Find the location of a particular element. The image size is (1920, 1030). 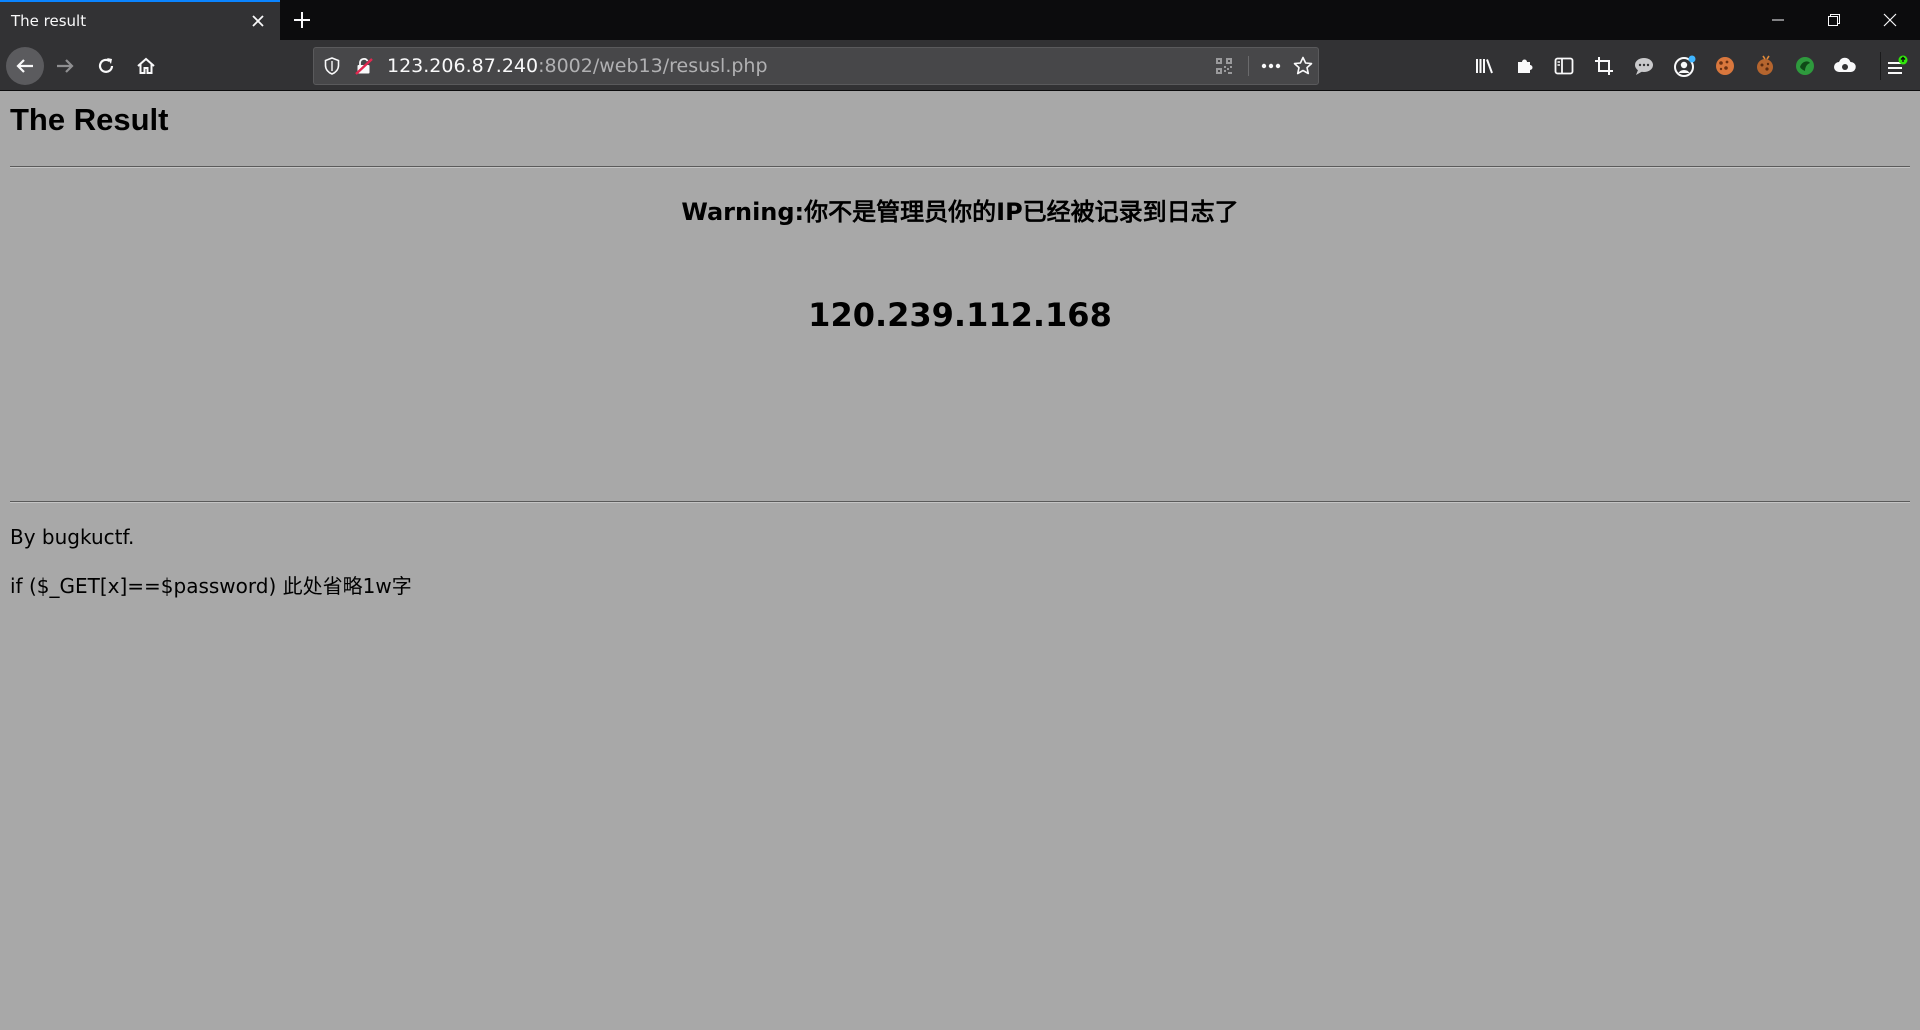

puzzle-icon is located at coordinates (1525, 66).